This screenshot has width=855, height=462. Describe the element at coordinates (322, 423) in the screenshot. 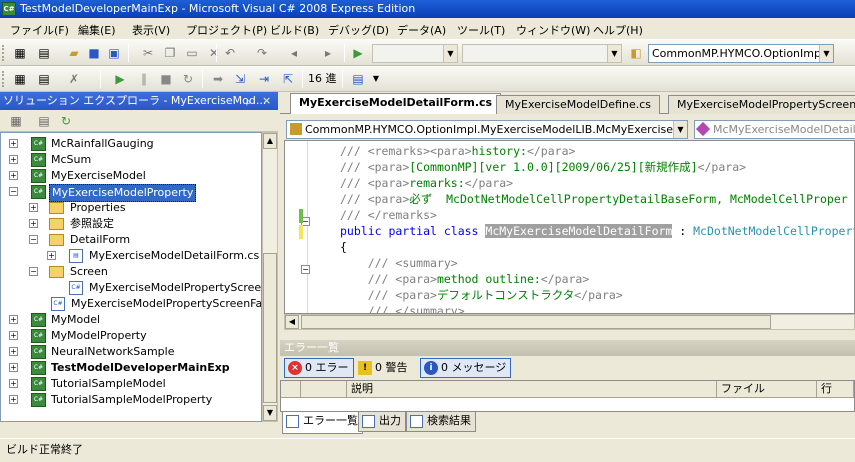

I see `tab-error-list: エラー一覧` at that location.